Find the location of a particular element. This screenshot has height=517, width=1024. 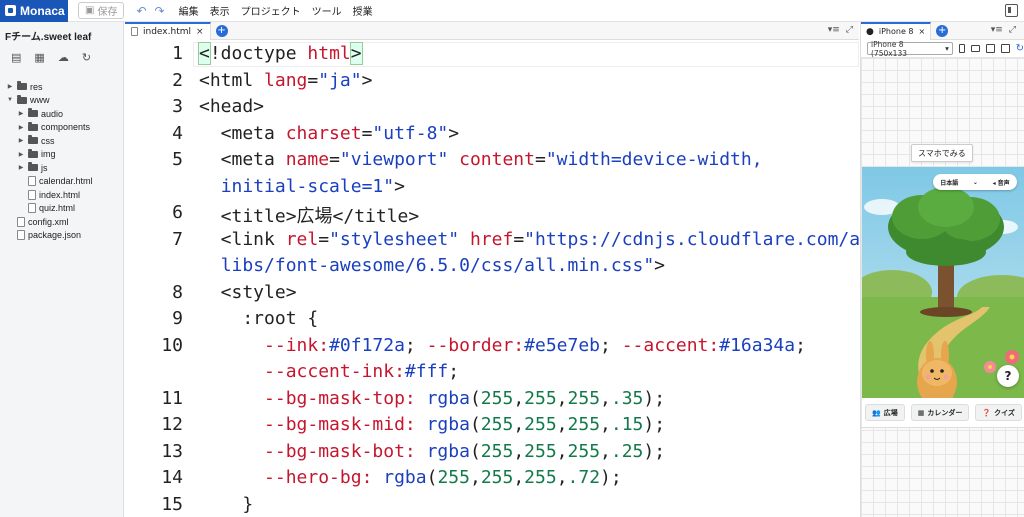

tree-item-audio: ▶ audio is located at coordinates (61, 114).